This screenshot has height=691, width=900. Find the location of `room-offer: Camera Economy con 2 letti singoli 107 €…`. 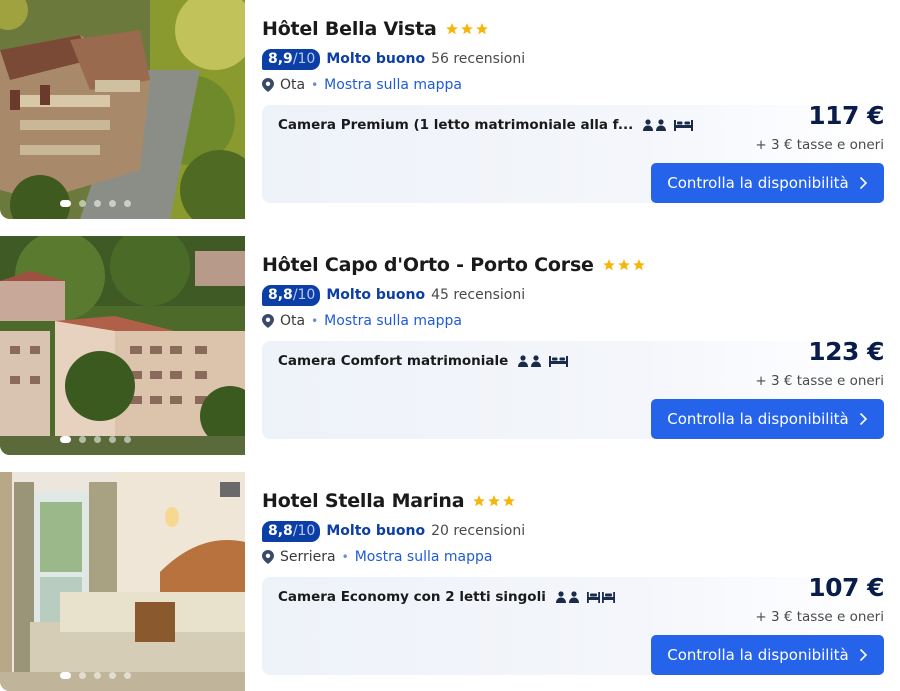

room-offer: Camera Economy con 2 letti singoli 107 €… is located at coordinates (573, 624).